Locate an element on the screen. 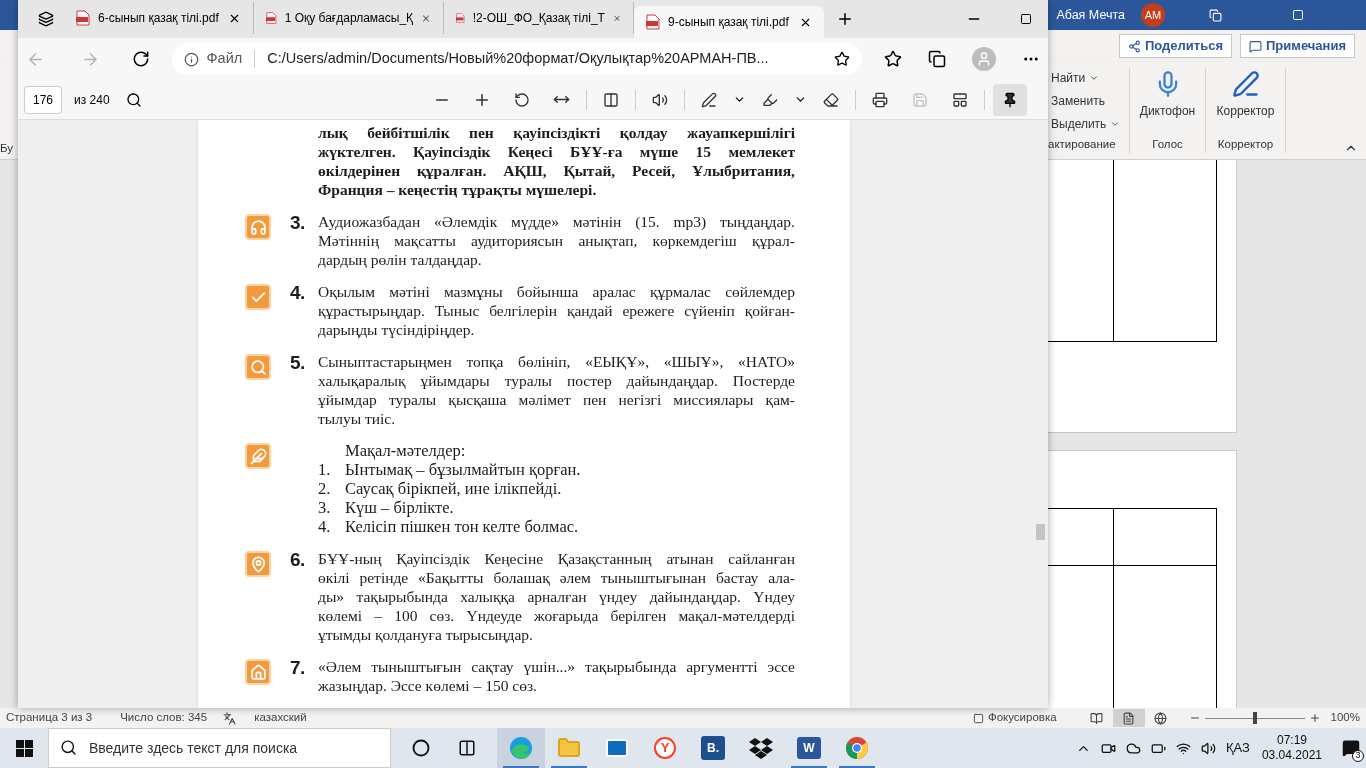  list-number: 1. is located at coordinates (325, 469).